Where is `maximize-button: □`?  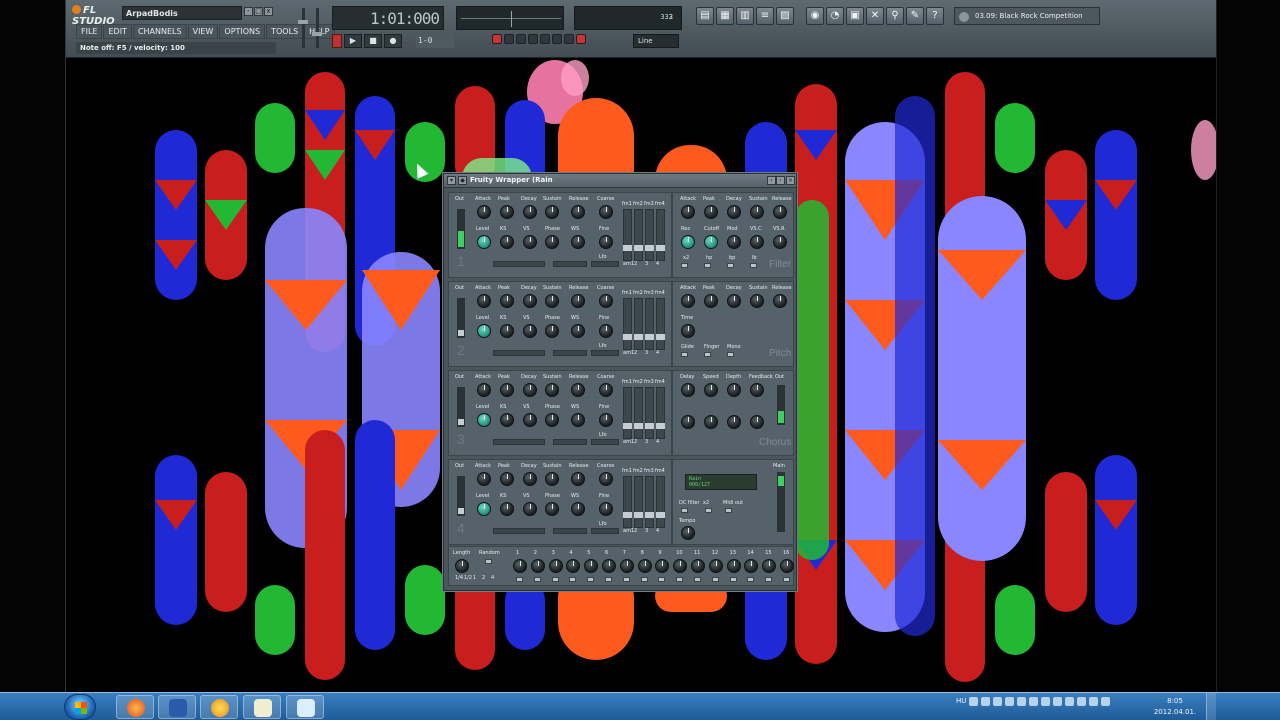 maximize-button: □ is located at coordinates (258, 11).